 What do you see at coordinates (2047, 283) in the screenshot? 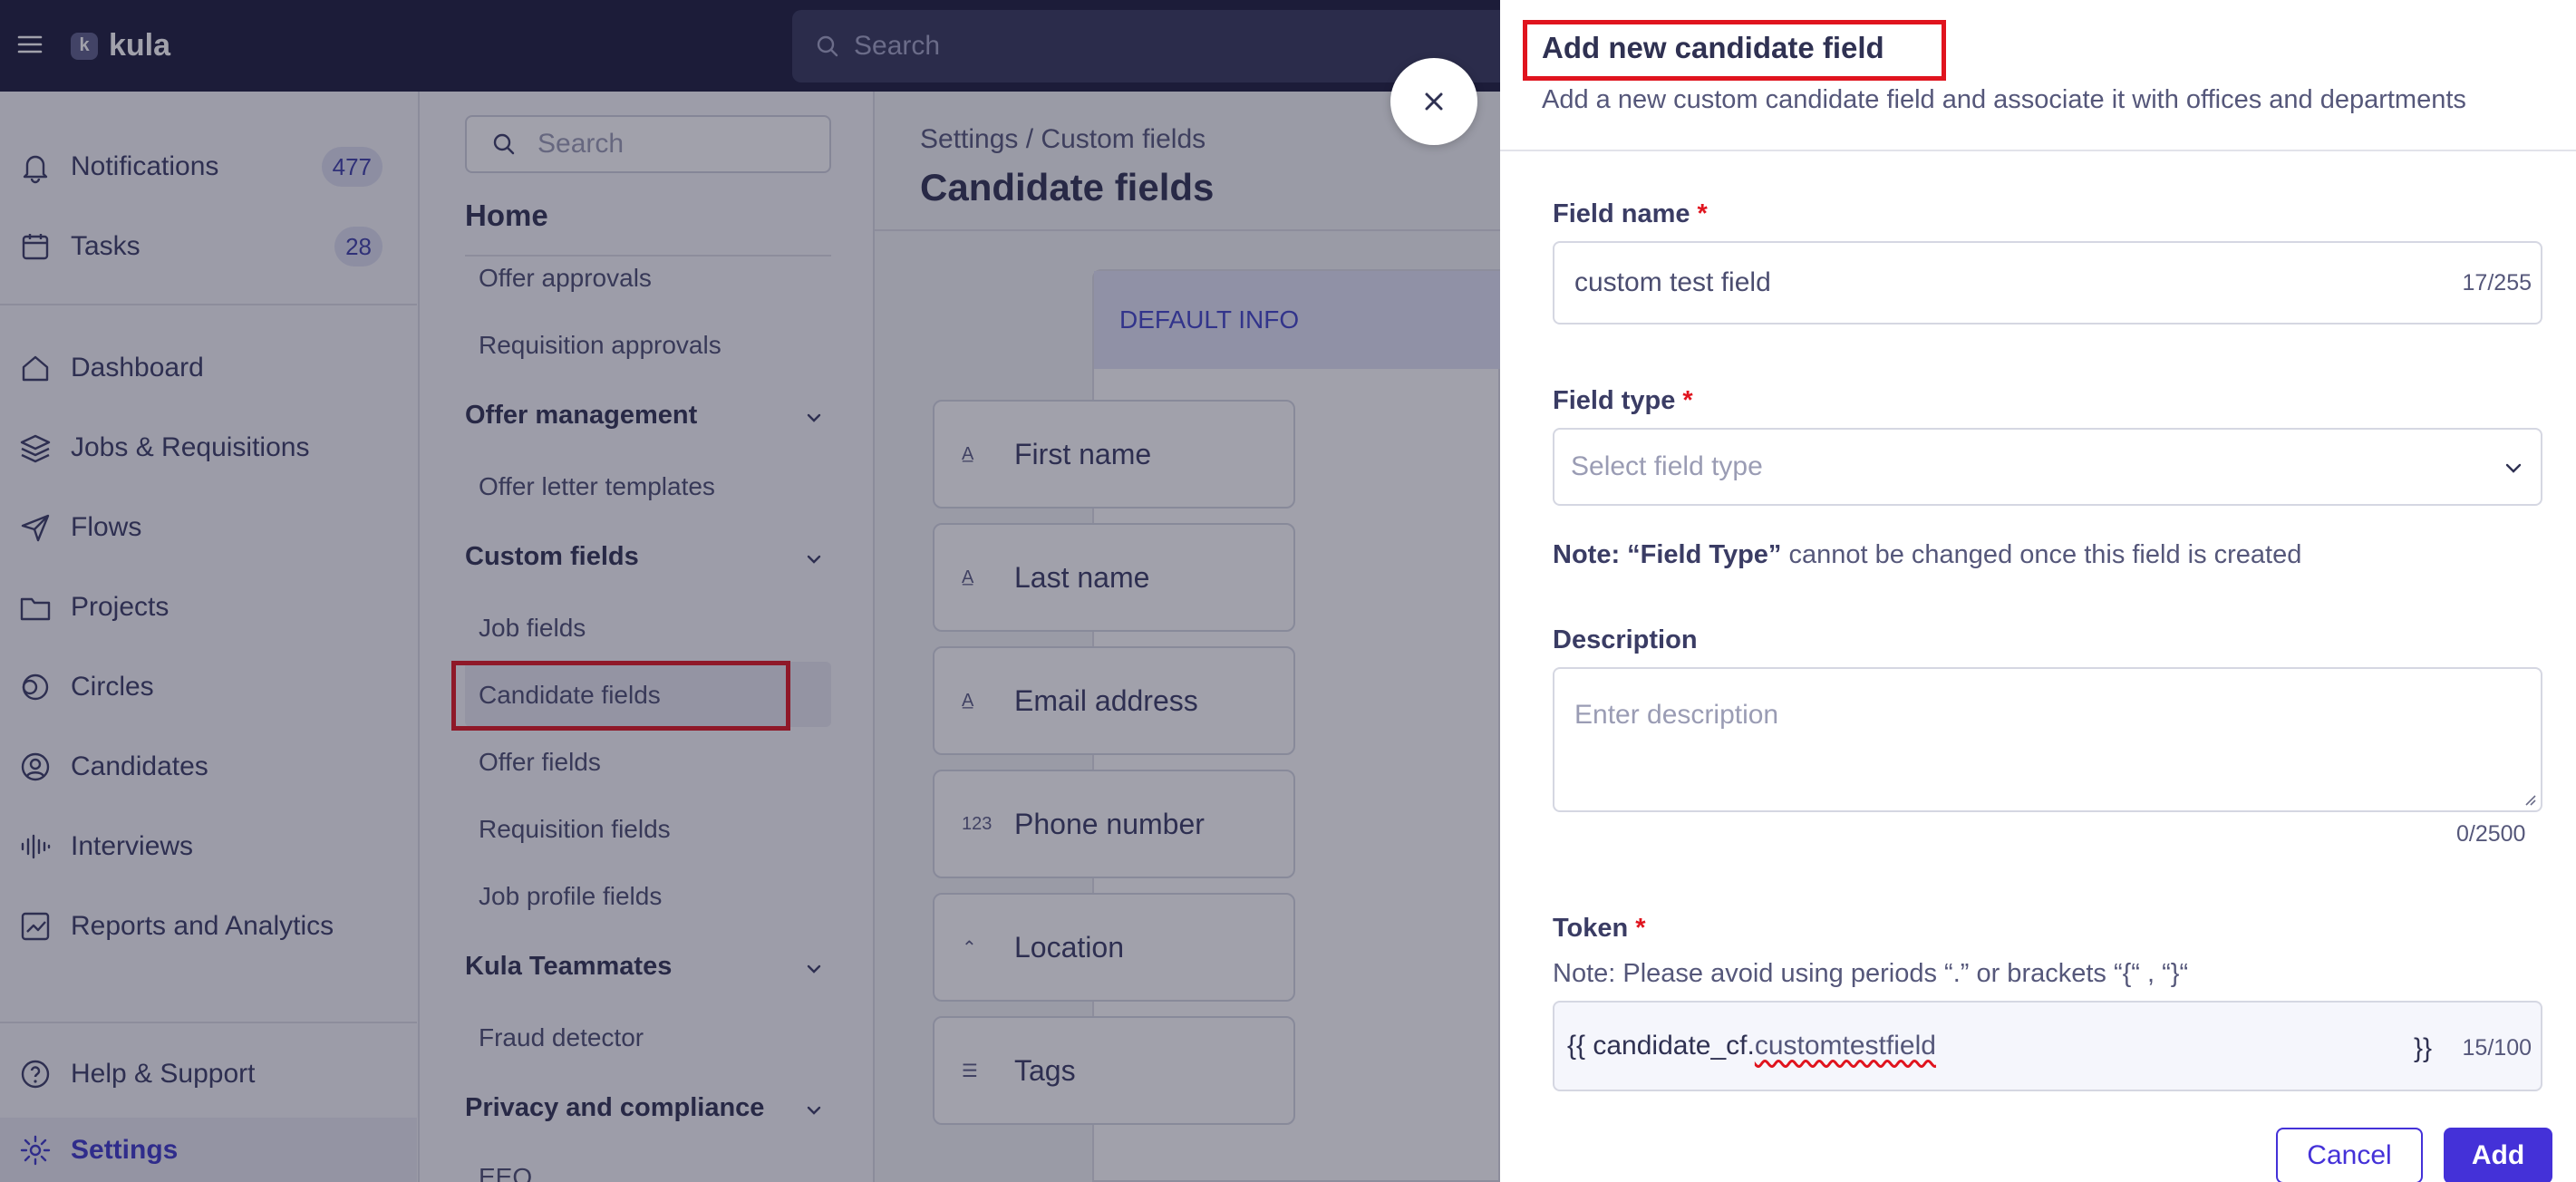
I see `field-name-input: custom test field 17/255` at bounding box center [2047, 283].